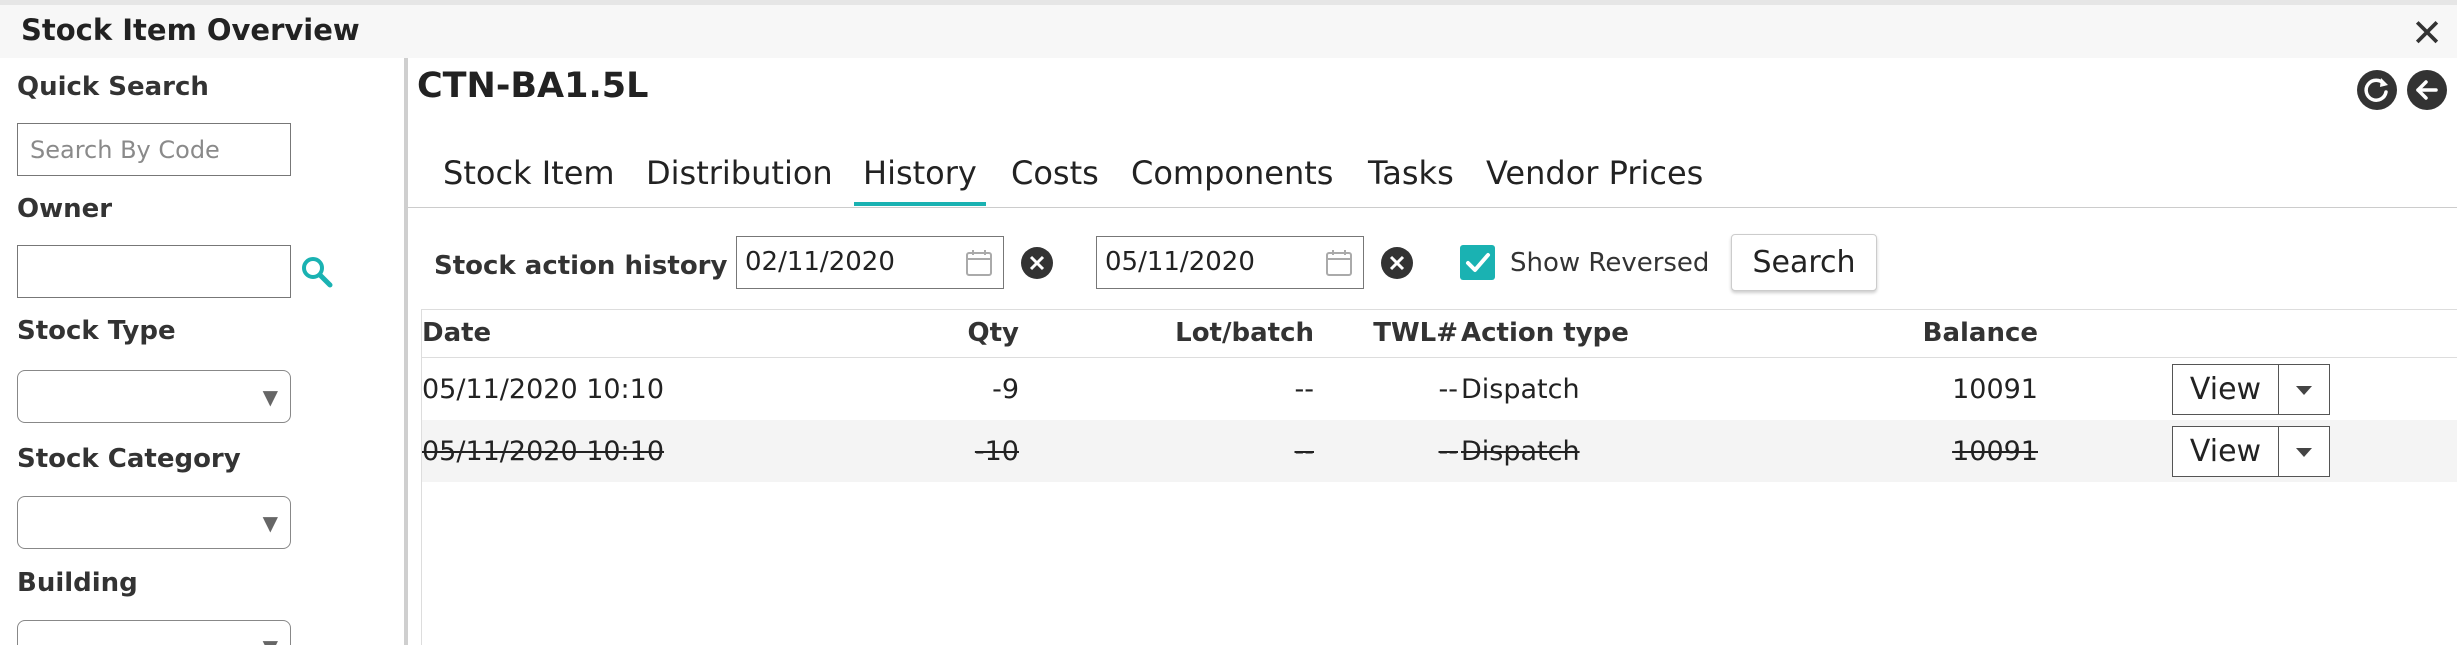  Describe the element at coordinates (993, 333) in the screenshot. I see `col-qty: Qty` at that location.